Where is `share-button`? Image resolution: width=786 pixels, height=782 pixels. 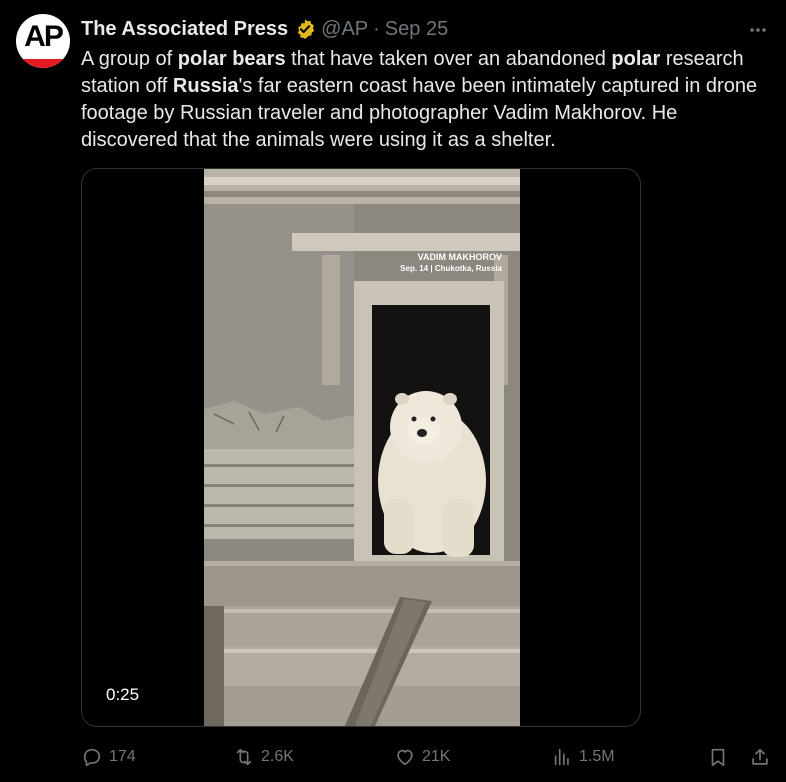
share-button is located at coordinates (763, 757).